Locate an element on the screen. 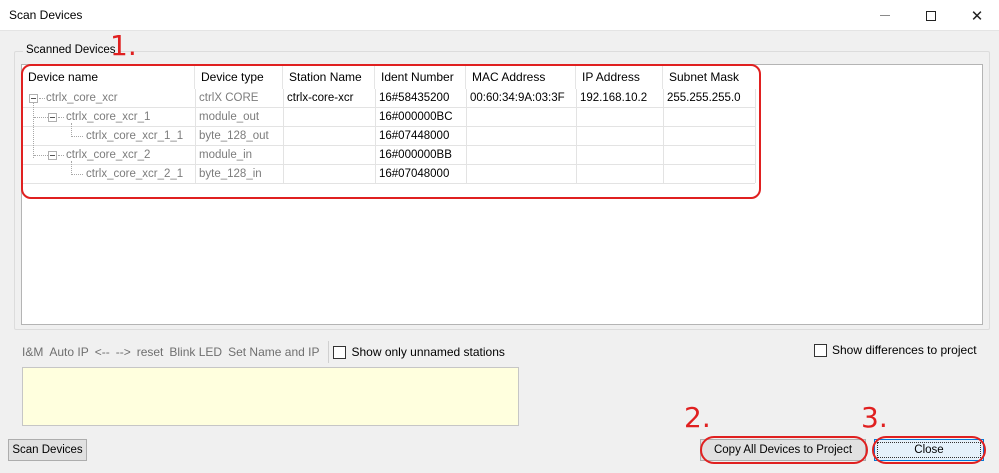 The width and height of the screenshot is (999, 473). toolbar-separator is located at coordinates (329, 352).